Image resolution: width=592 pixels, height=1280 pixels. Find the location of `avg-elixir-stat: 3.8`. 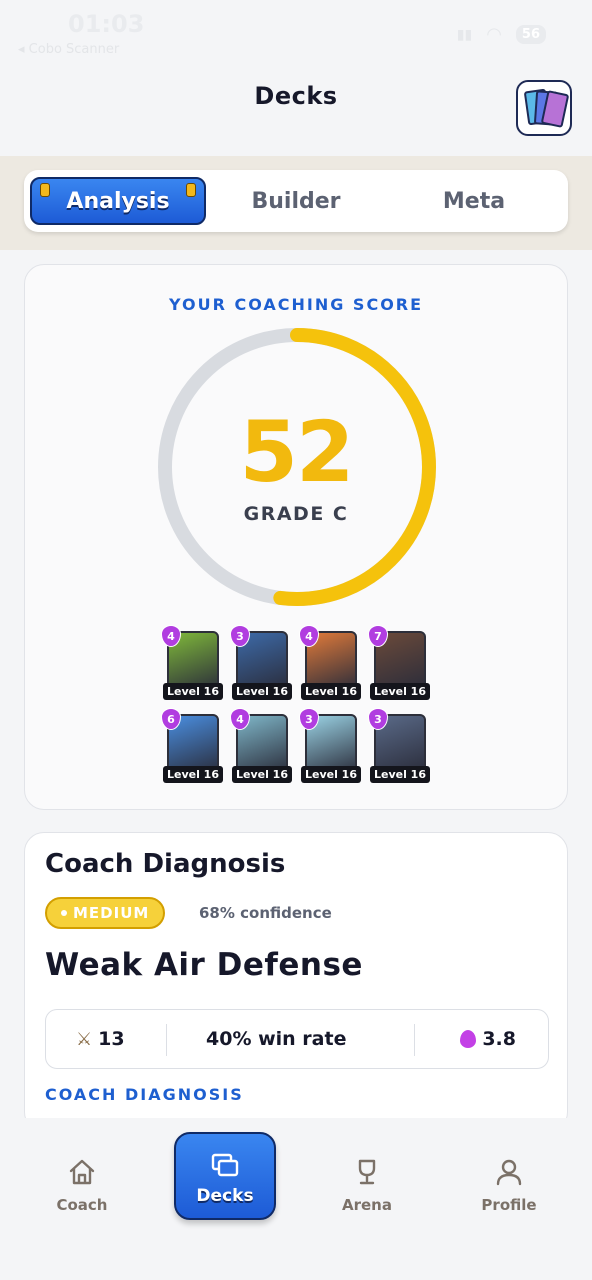

avg-elixir-stat: 3.8 is located at coordinates (488, 1039).